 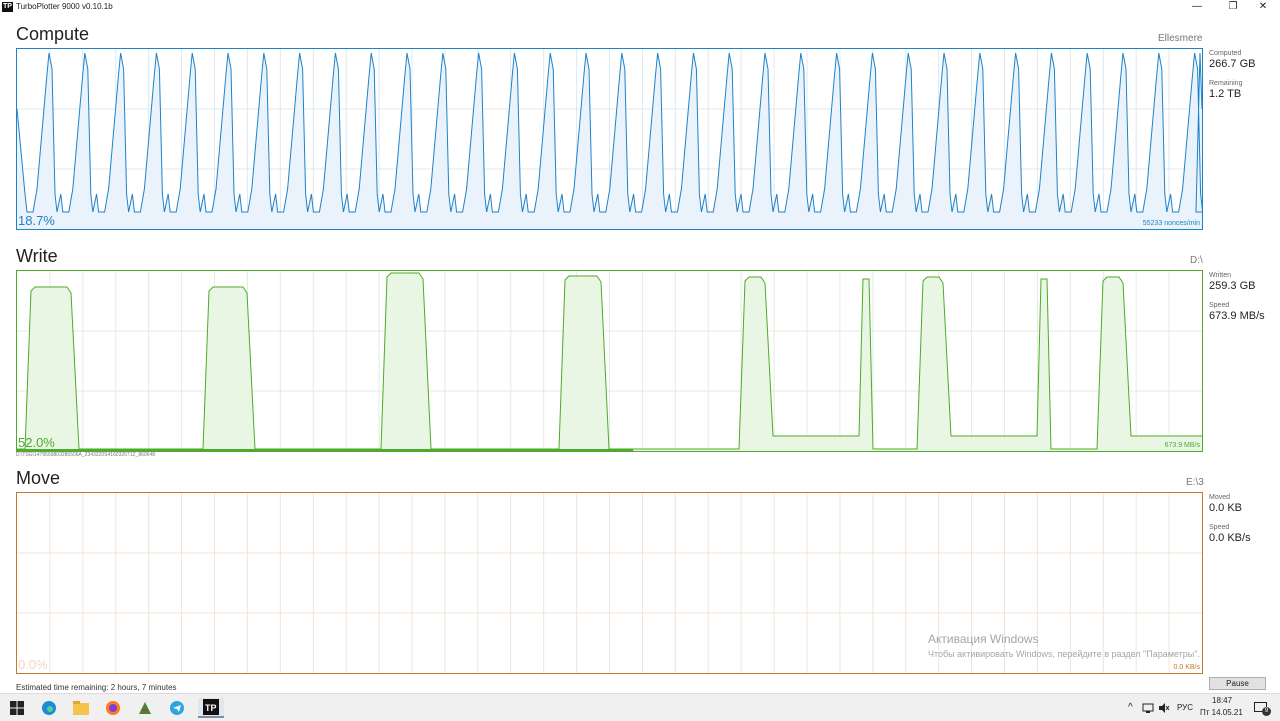 What do you see at coordinates (1196, 260) in the screenshot?
I see `write-device: D:\` at bounding box center [1196, 260].